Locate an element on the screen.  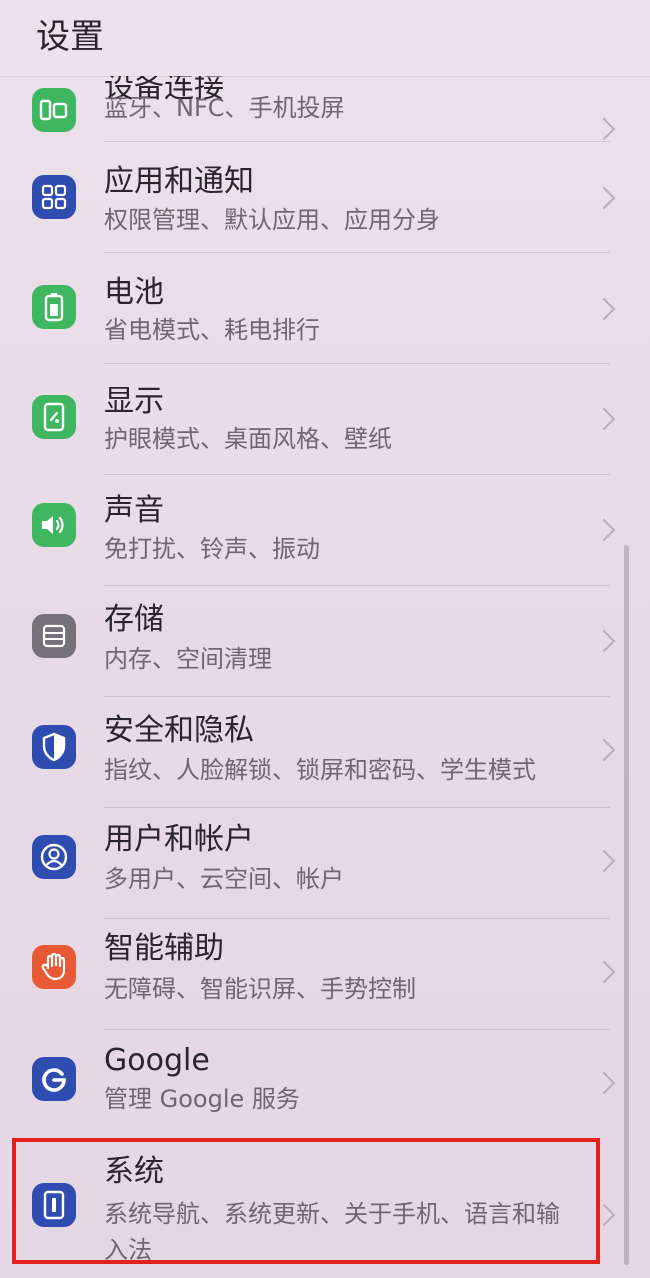
item-title: 显示 is located at coordinates (134, 401).